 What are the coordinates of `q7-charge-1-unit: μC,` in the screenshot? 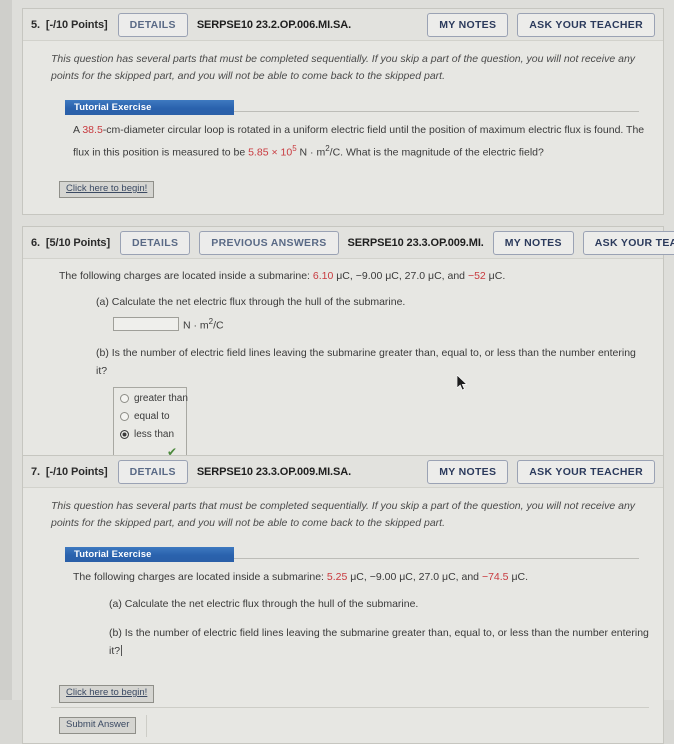 It's located at (358, 576).